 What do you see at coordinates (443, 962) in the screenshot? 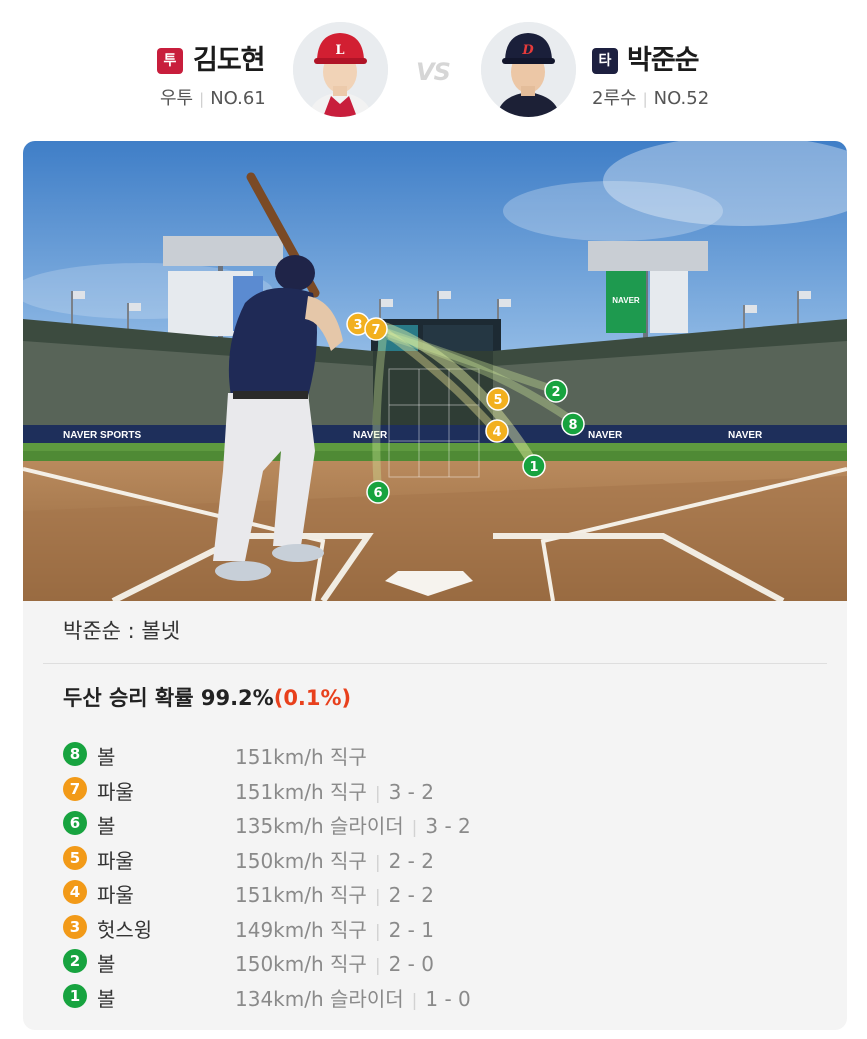
I see `pitch-row-2: 2 볼 150km/h 직구 | 2 - 0` at bounding box center [443, 962].